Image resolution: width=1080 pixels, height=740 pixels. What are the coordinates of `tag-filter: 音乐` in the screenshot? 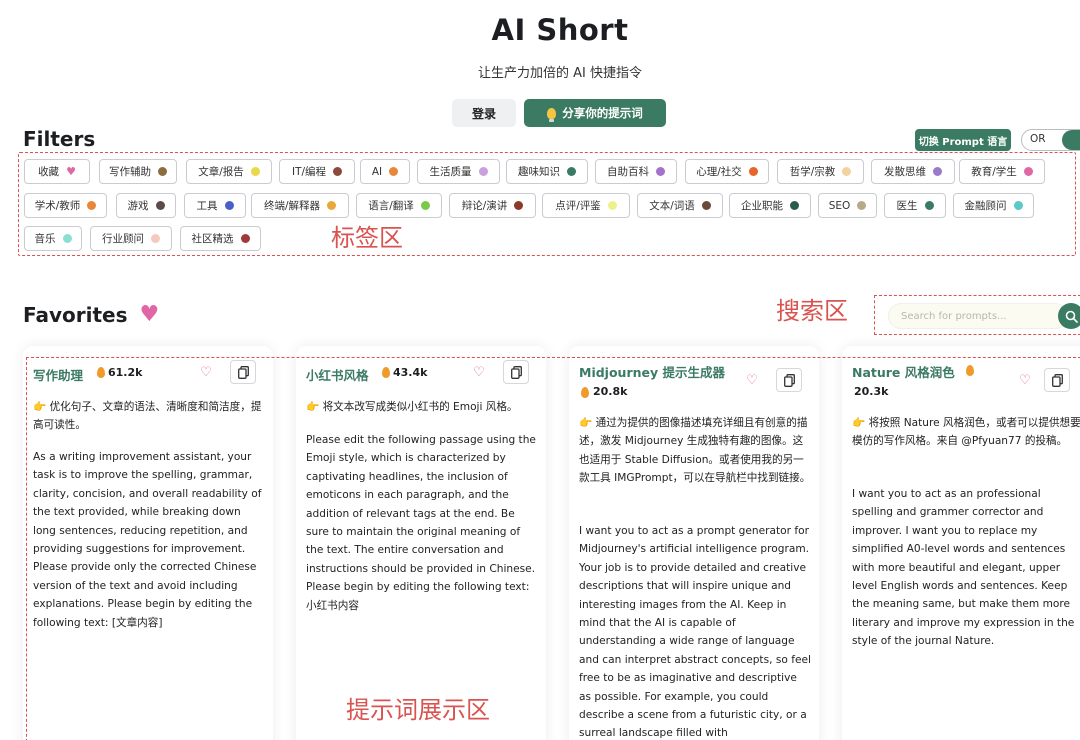 It's located at (53, 238).